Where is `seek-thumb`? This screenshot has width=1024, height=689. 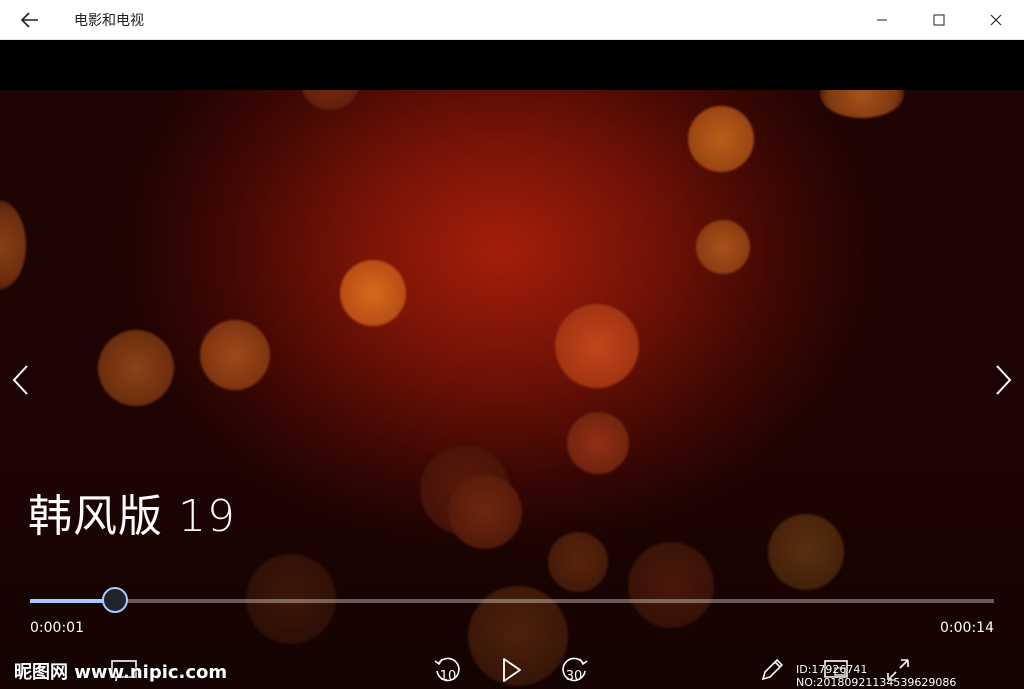 seek-thumb is located at coordinates (114, 600).